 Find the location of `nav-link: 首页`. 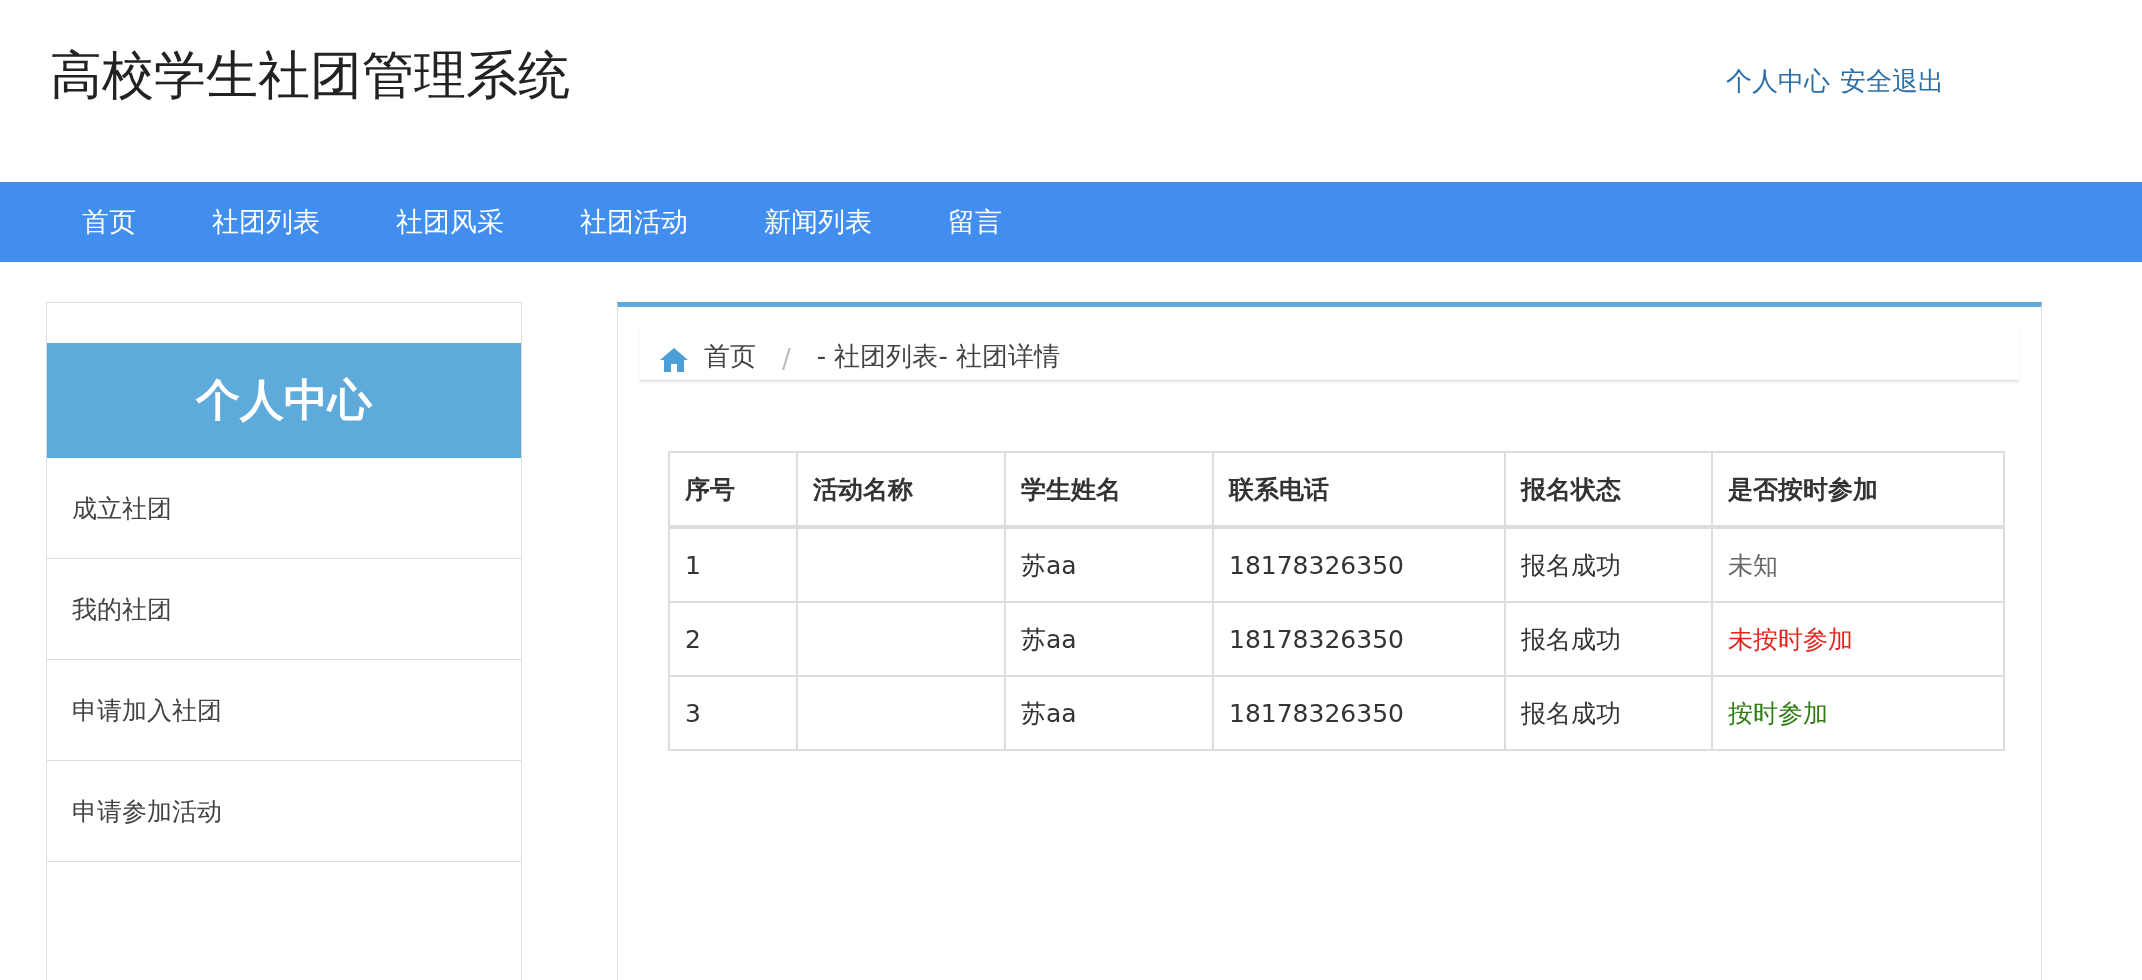

nav-link: 首页 is located at coordinates (109, 222).